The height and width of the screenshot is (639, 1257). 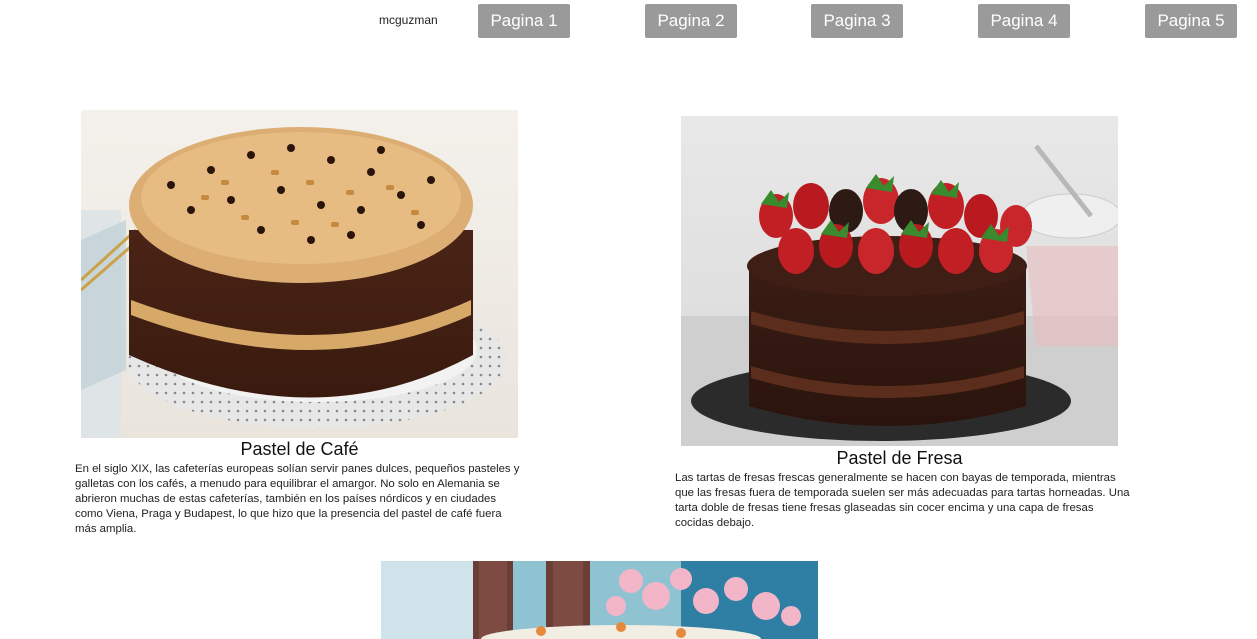 I want to click on username-label: mcguzman, so click(x=408, y=20).